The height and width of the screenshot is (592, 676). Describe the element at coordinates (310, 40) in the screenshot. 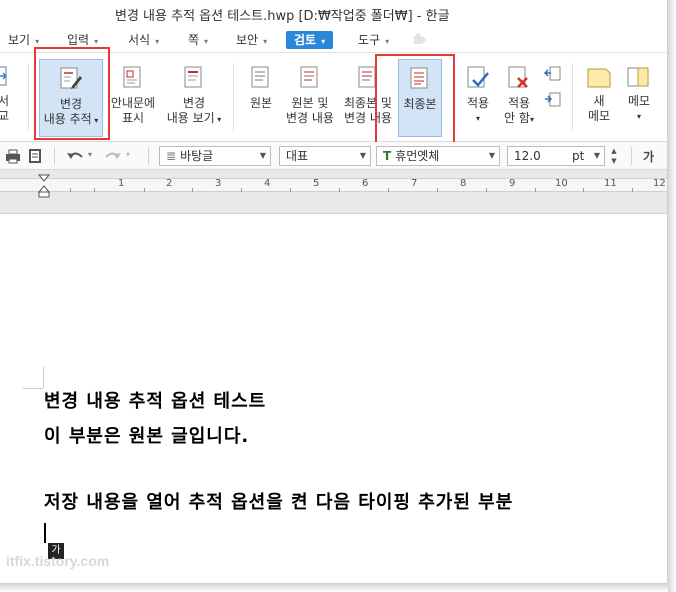

I see `menu-review: 검토 ▾` at that location.